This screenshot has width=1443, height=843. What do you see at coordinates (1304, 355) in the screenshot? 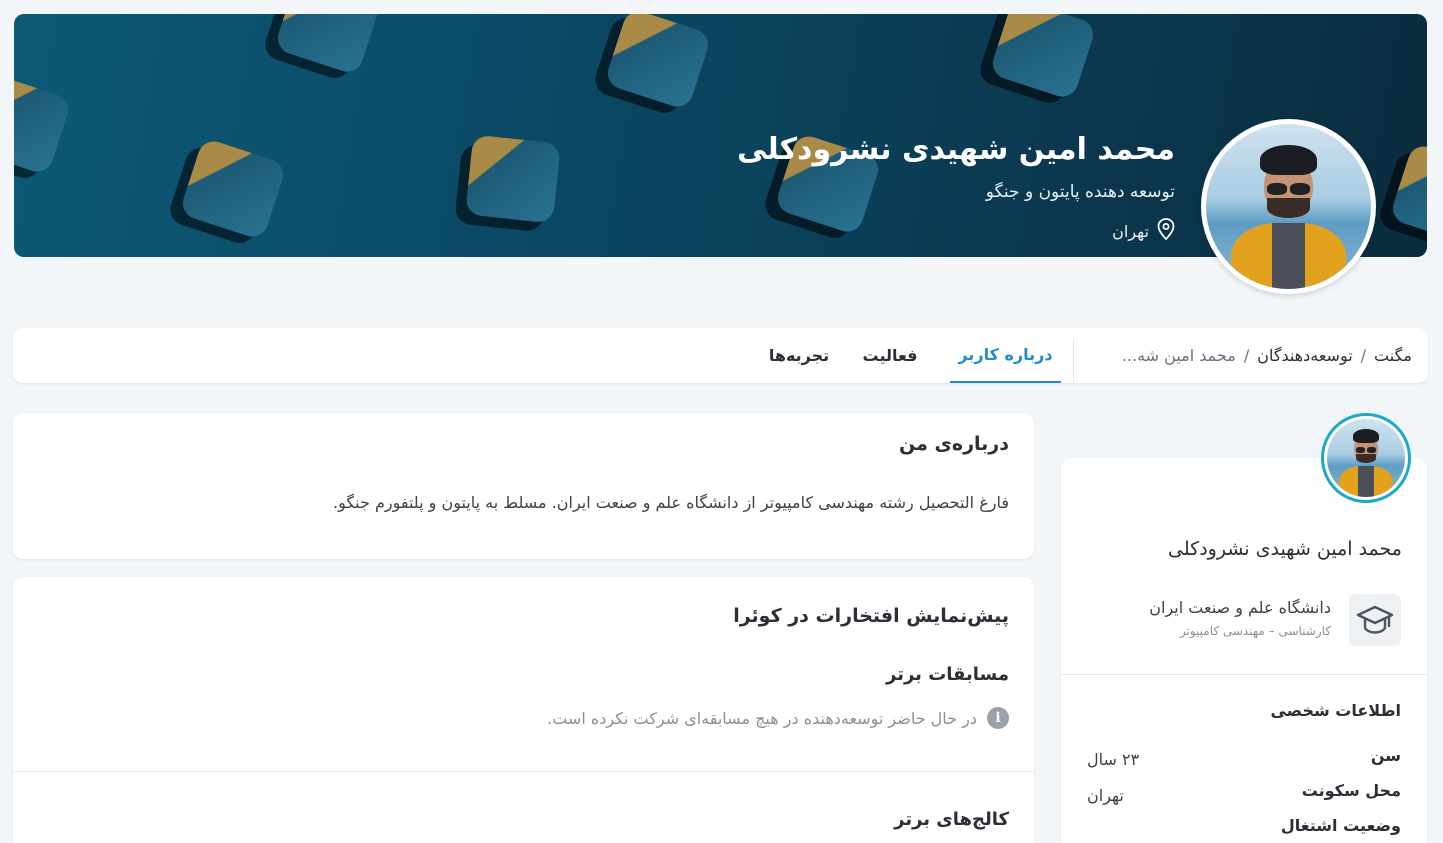
I see `breadcrumb-developers-link: توسعه‌دهندگان` at bounding box center [1304, 355].